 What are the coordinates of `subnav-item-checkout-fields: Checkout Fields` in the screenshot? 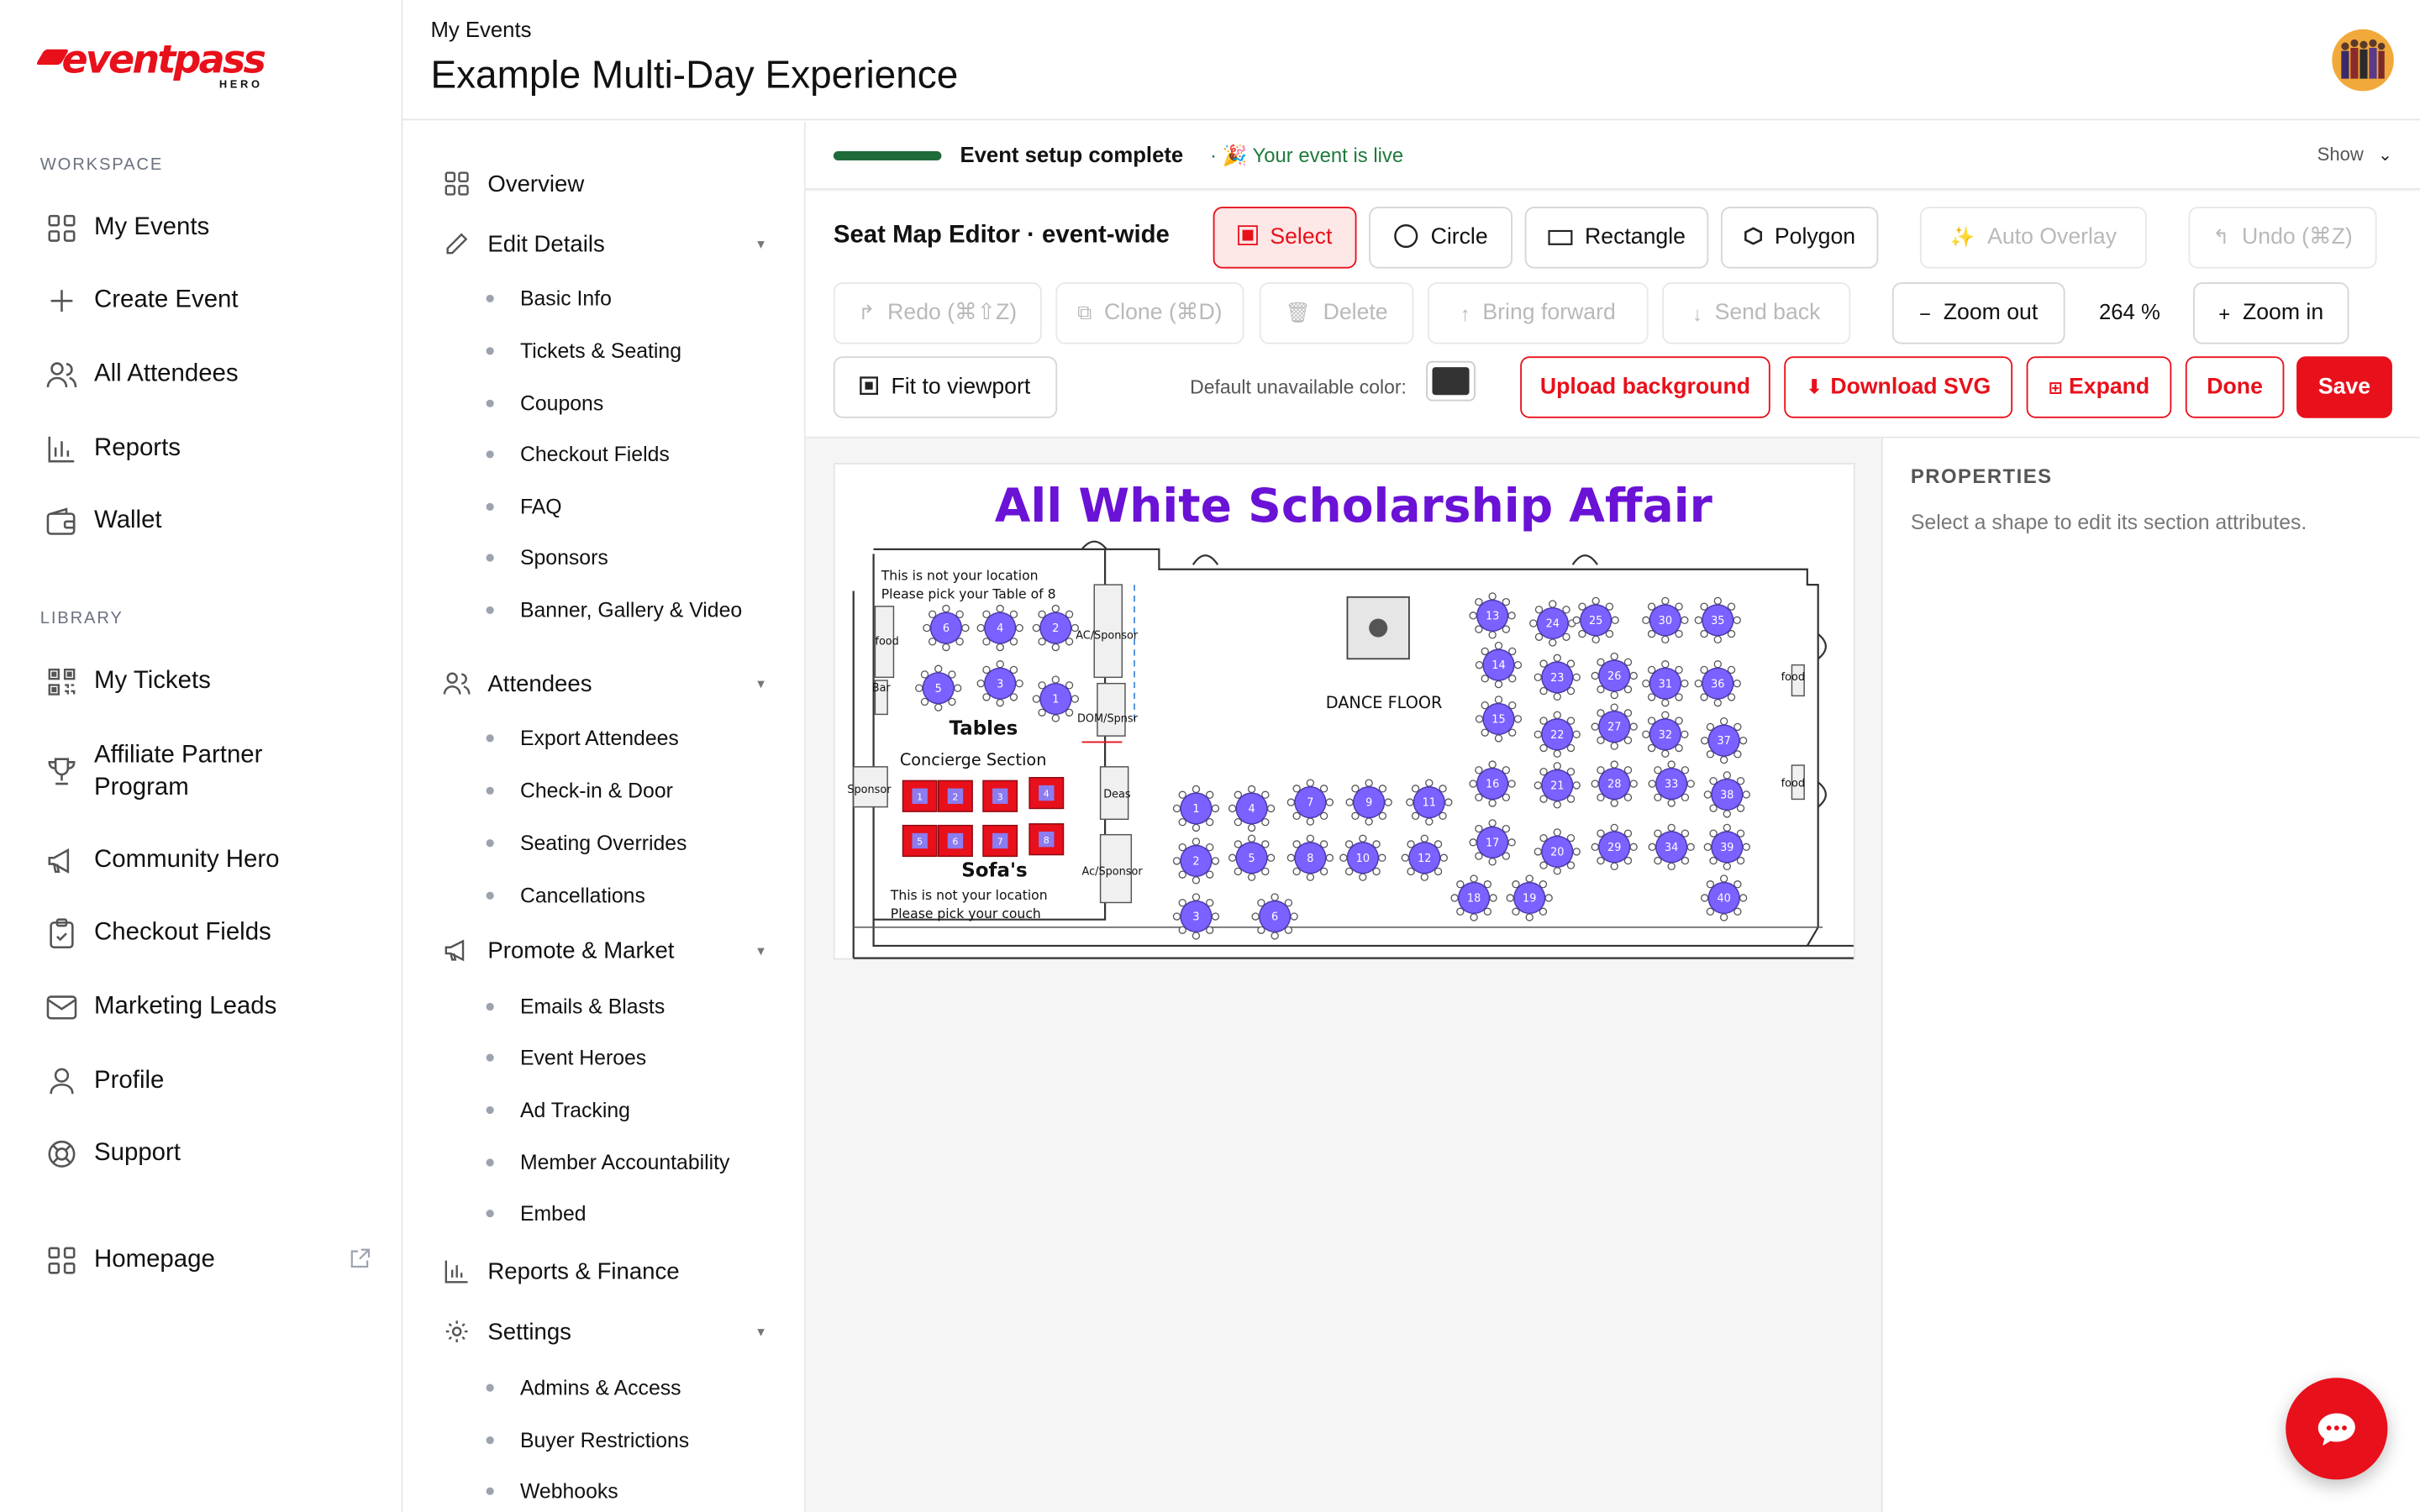 It's located at (633, 453).